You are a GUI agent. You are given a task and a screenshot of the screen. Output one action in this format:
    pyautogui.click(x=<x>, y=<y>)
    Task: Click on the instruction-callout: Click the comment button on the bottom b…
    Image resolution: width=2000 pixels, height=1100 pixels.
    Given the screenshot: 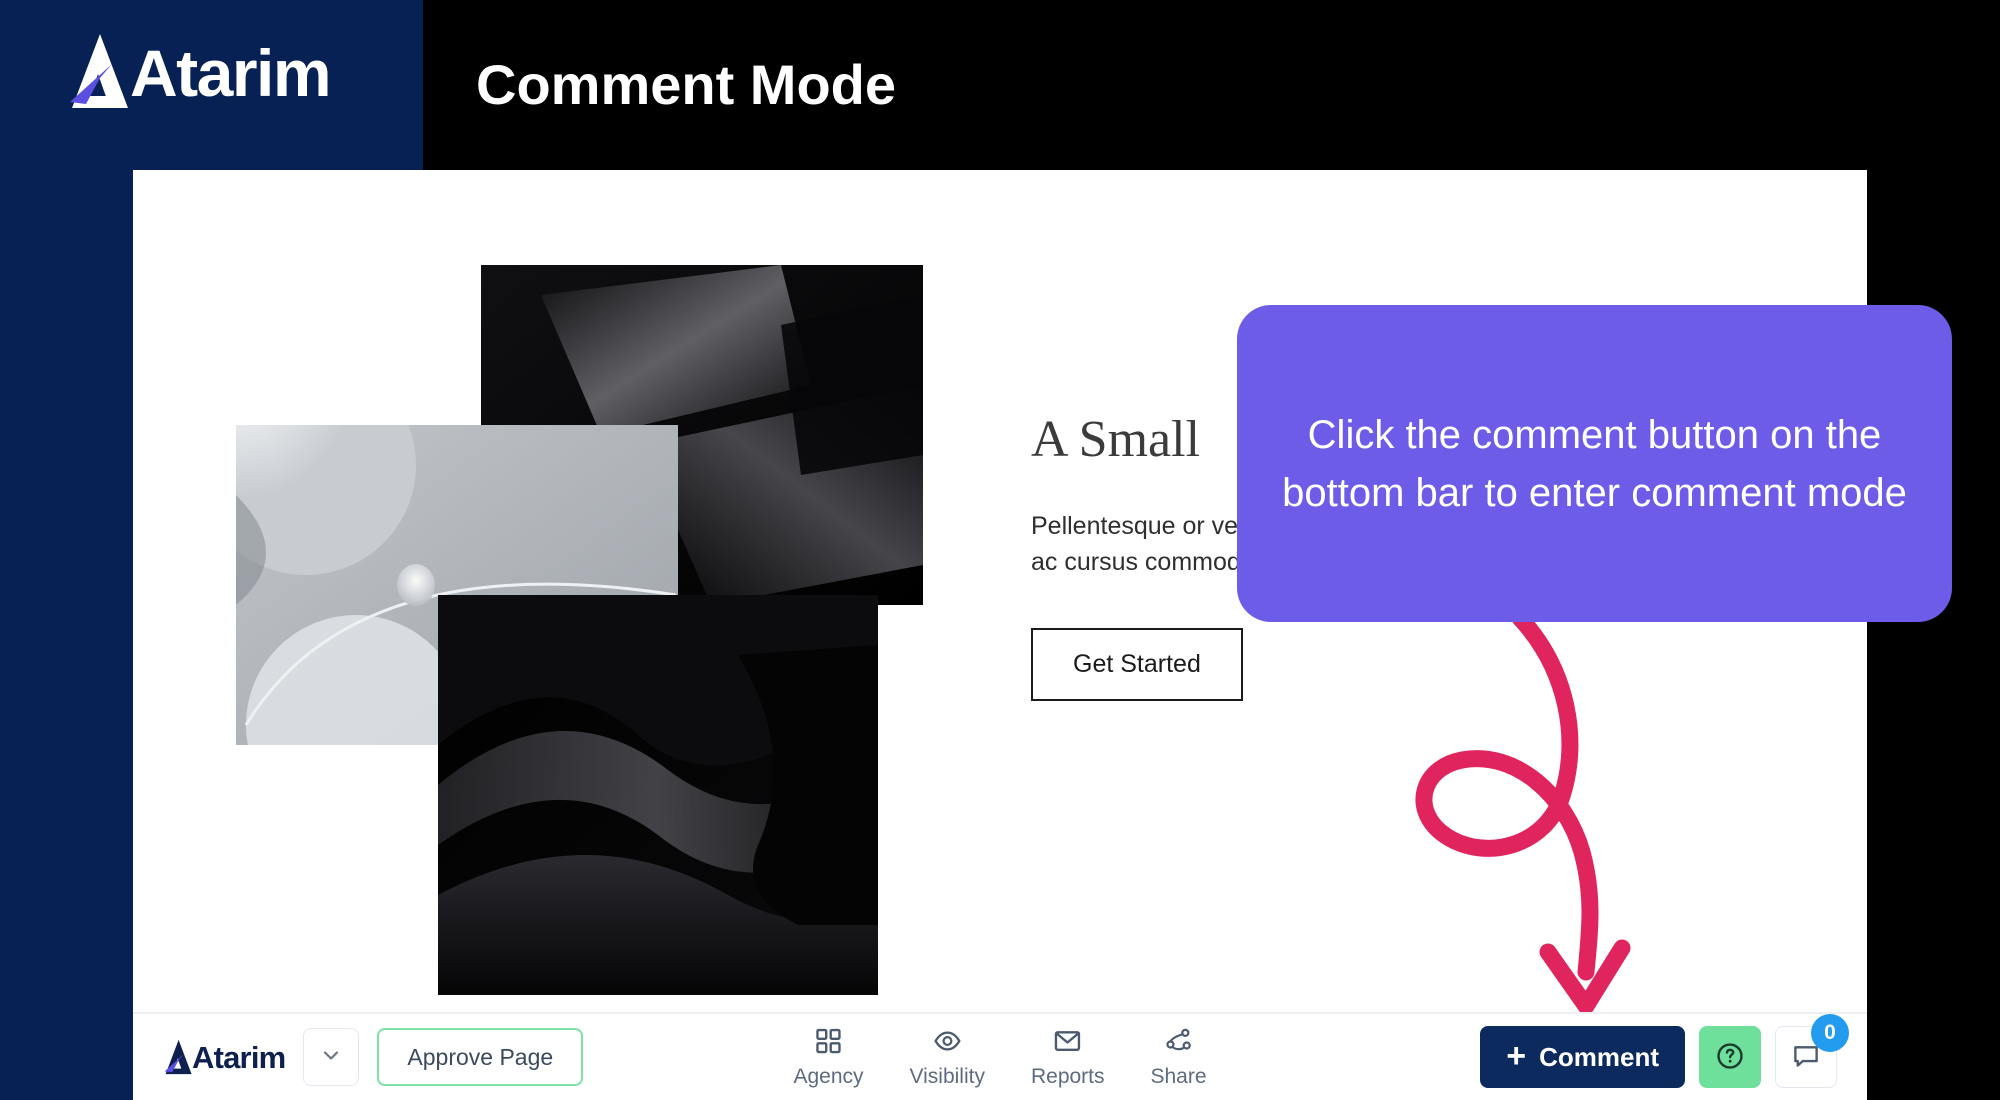 What is the action you would take?
    pyautogui.click(x=1594, y=463)
    